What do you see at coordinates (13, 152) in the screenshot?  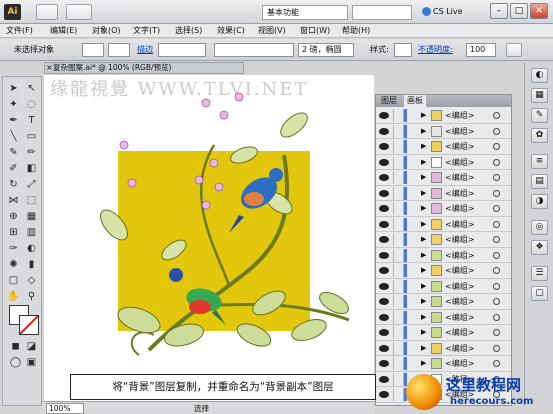 I see `paintbrush-tool-icon: ✎` at bounding box center [13, 152].